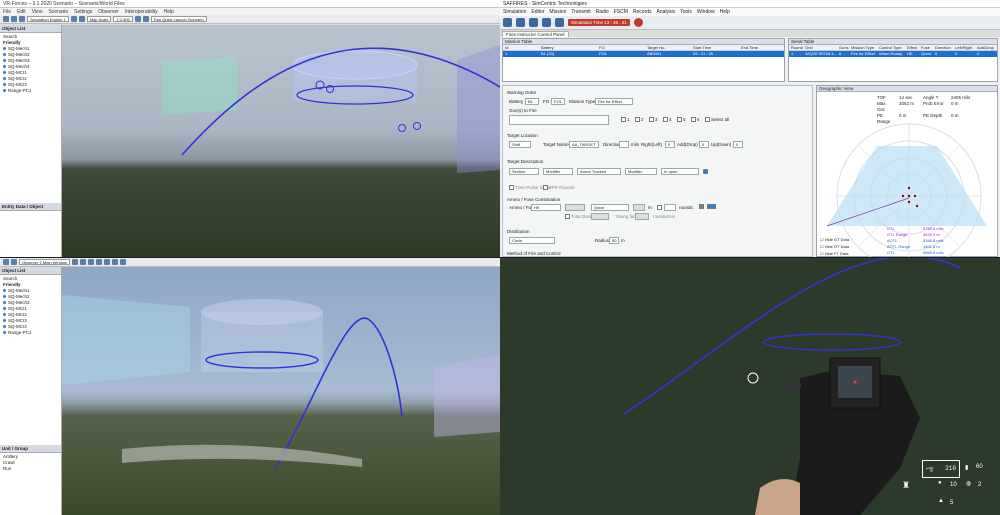  What do you see at coordinates (521, 47) in the screenshot?
I see `col-id: Id` at bounding box center [521, 47].